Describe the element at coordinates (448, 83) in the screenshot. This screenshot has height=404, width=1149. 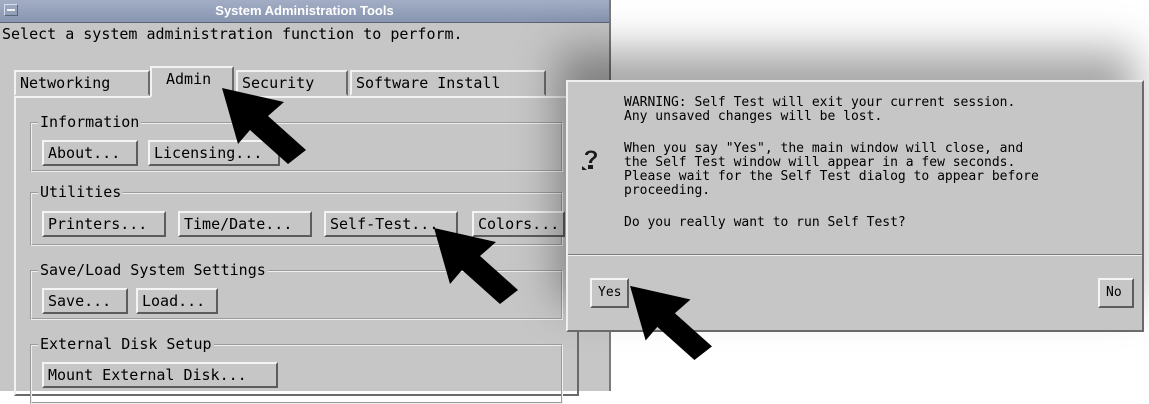
I see `tab-software-install: Software Install` at that location.